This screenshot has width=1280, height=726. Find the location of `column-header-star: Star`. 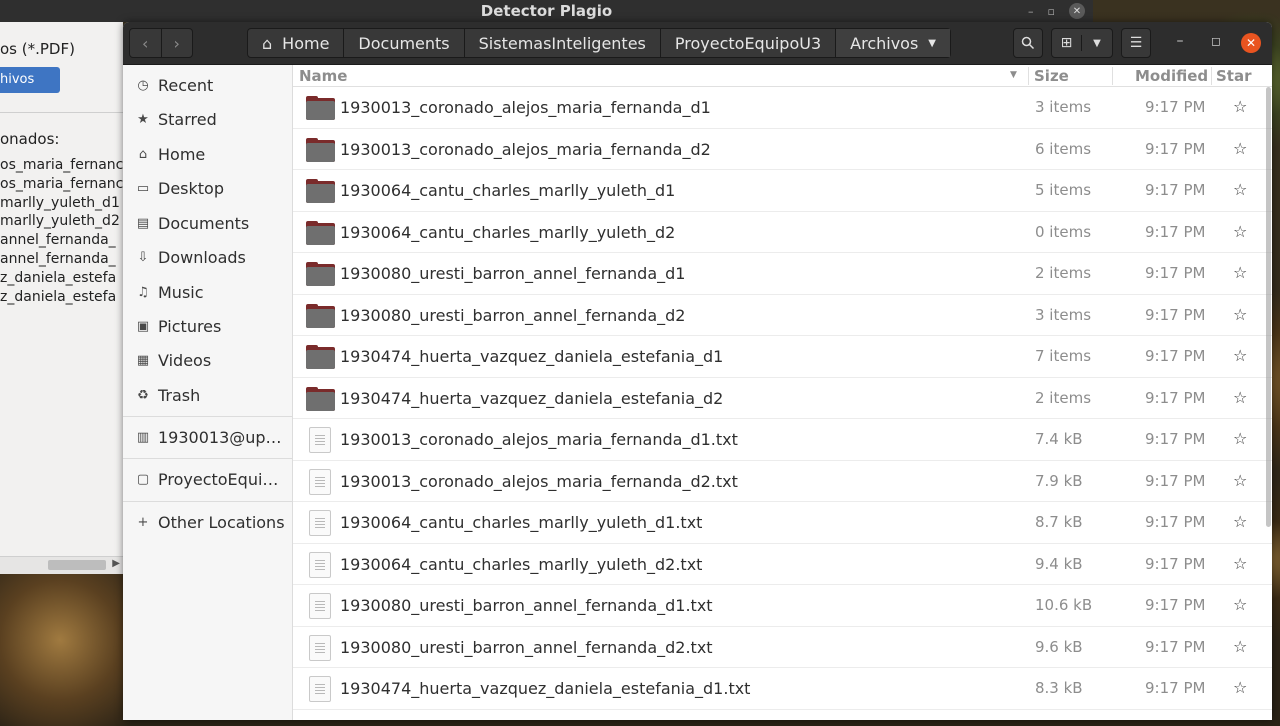

column-header-star: Star is located at coordinates (1234, 76).